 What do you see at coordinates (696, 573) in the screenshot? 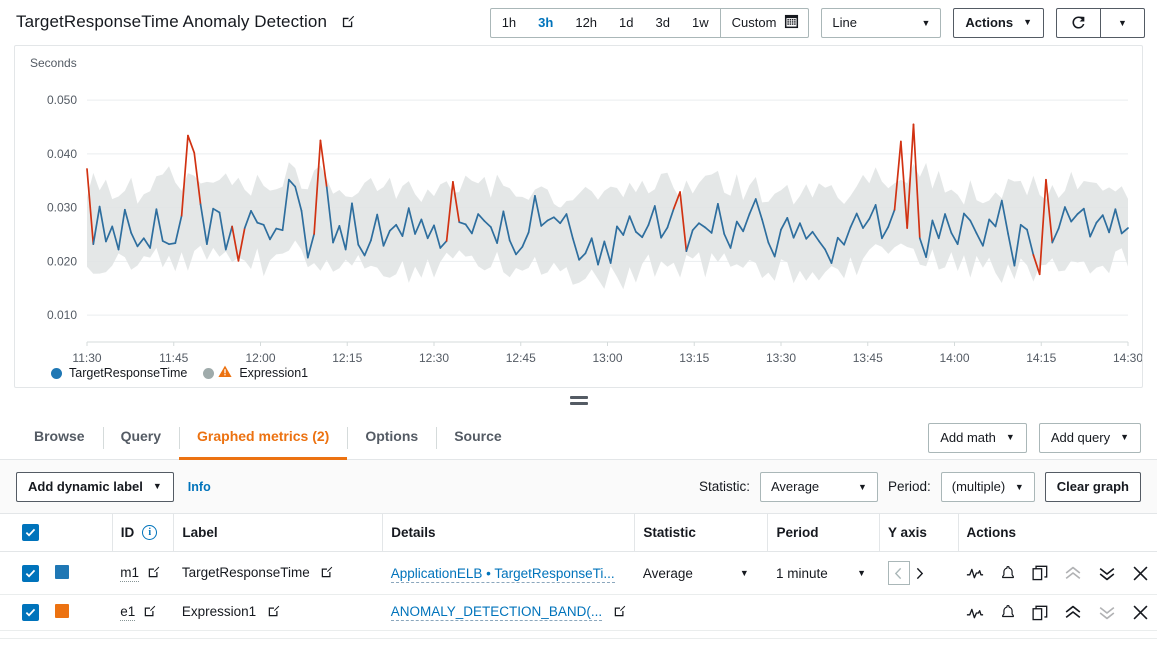
I see `row-statistic-select: Average ▼` at bounding box center [696, 573].